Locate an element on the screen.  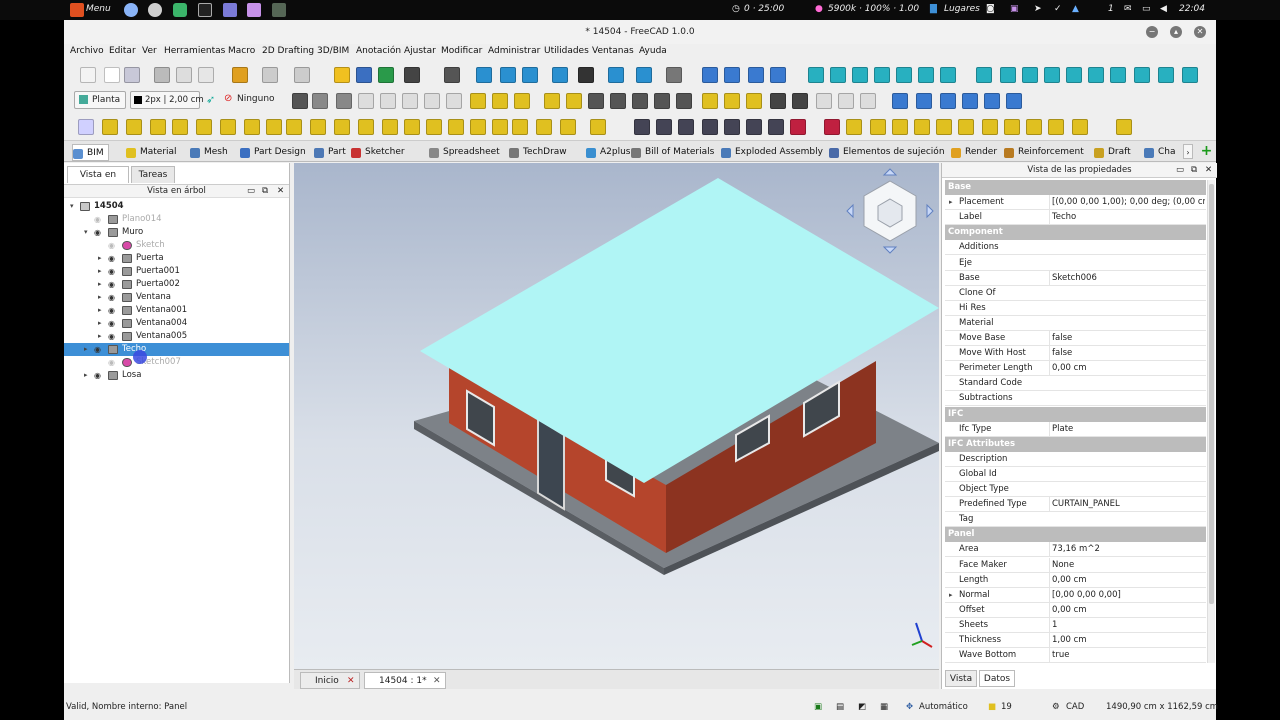
menu-label: Menu is located at coordinates (98, 9).